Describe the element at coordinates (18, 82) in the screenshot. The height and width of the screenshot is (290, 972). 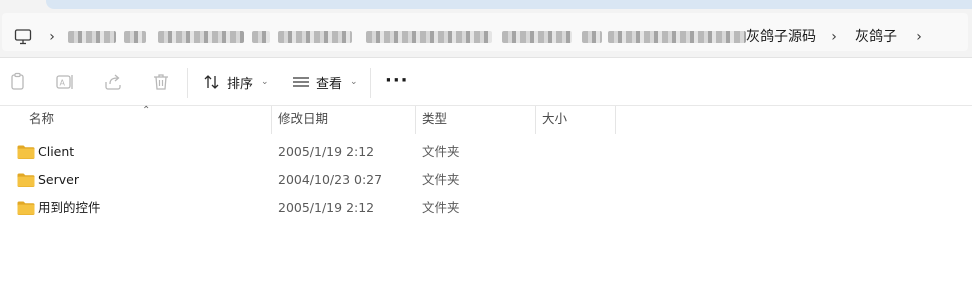
I see `copy-icon` at that location.